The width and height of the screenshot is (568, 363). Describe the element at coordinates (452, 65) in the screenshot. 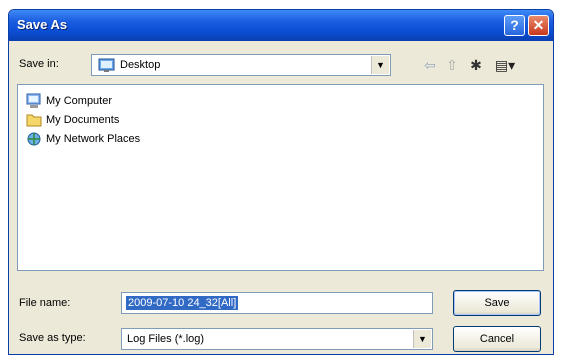

I see `up-folder-icon: ⇧` at that location.